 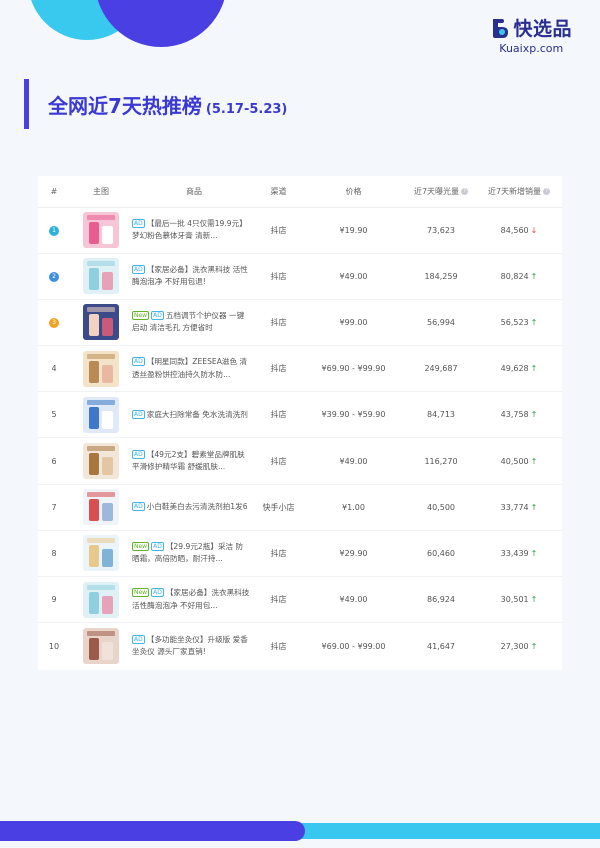 What do you see at coordinates (531, 48) in the screenshot?
I see `brand-url: Kuaixp.com` at bounding box center [531, 48].